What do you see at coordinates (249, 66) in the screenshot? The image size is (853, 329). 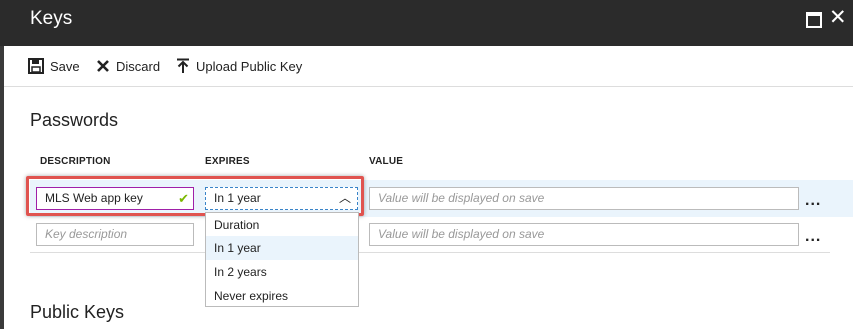 I see `upload-label: Upload Public Key` at bounding box center [249, 66].